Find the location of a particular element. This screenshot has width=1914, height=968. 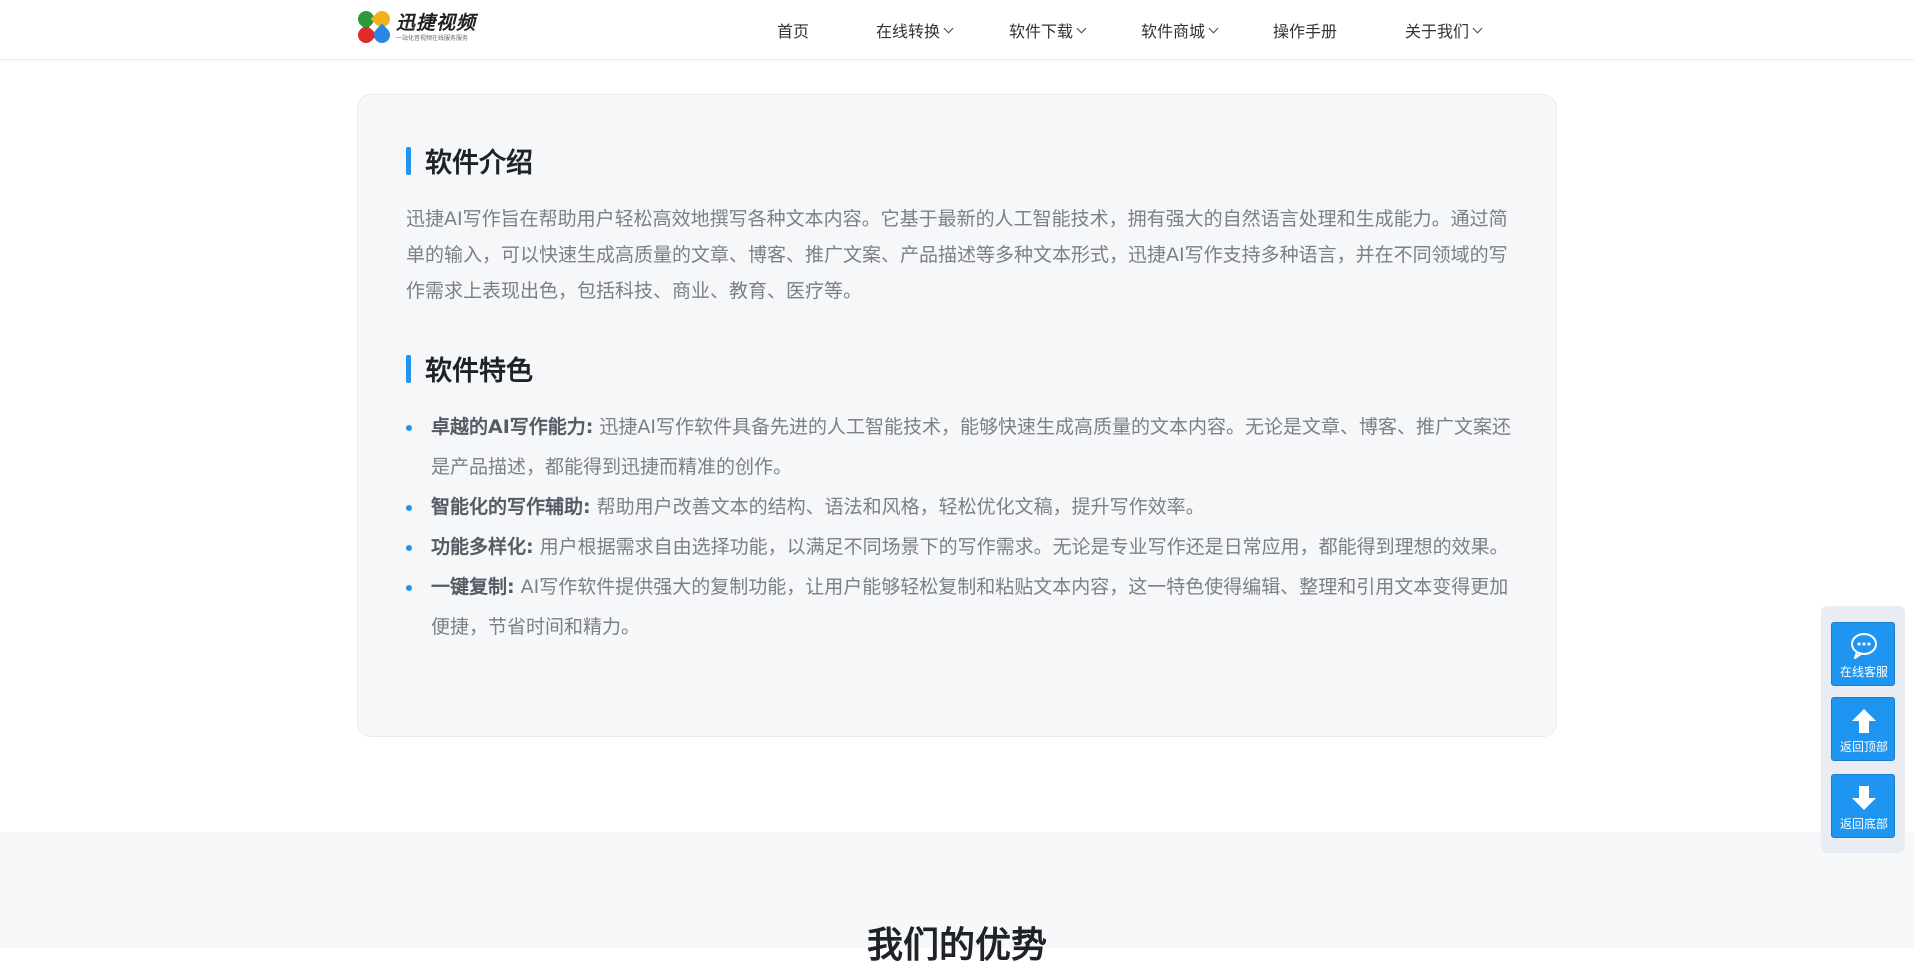

floating-side-panel: 在线客服 返回顶部 返回底部 is located at coordinates (1863, 729).